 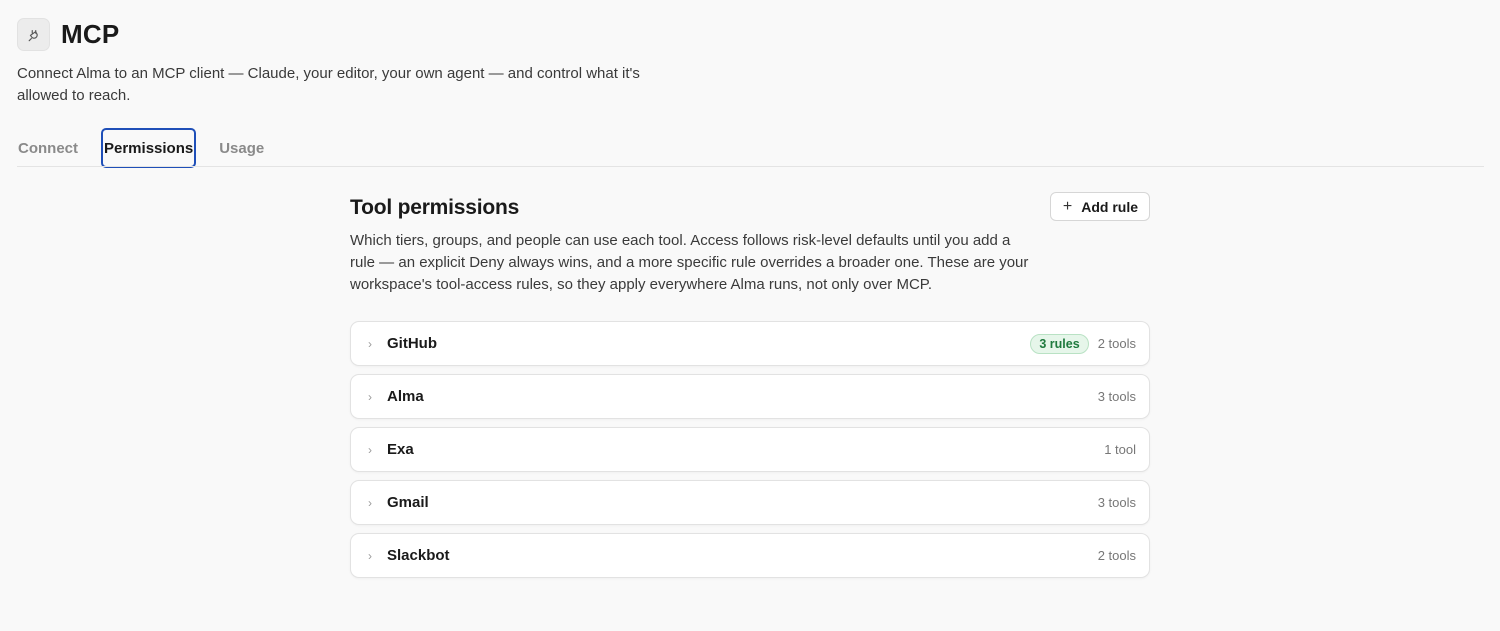 What do you see at coordinates (750, 166) in the screenshot?
I see `tab-divider` at bounding box center [750, 166].